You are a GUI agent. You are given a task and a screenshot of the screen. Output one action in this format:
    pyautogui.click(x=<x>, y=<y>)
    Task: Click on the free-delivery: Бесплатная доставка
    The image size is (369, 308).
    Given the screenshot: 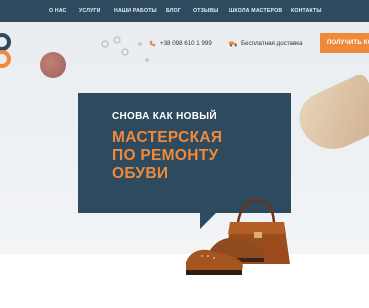 What is the action you would take?
    pyautogui.click(x=266, y=43)
    